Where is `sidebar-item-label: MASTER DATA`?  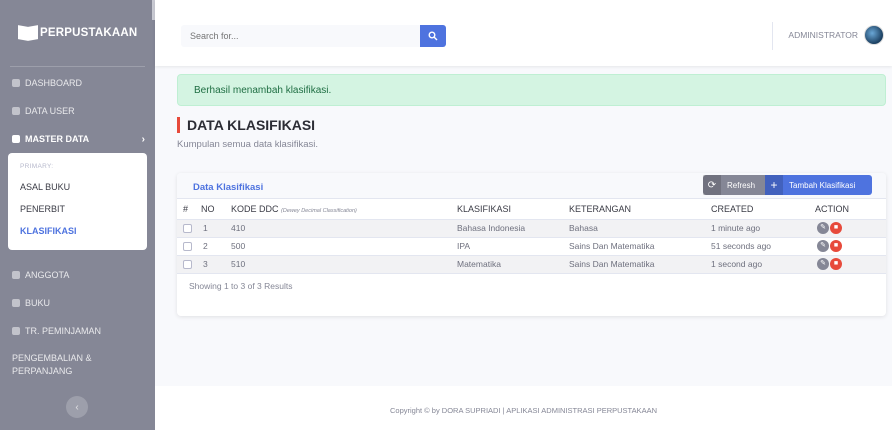 sidebar-item-label: MASTER DATA is located at coordinates (57, 139).